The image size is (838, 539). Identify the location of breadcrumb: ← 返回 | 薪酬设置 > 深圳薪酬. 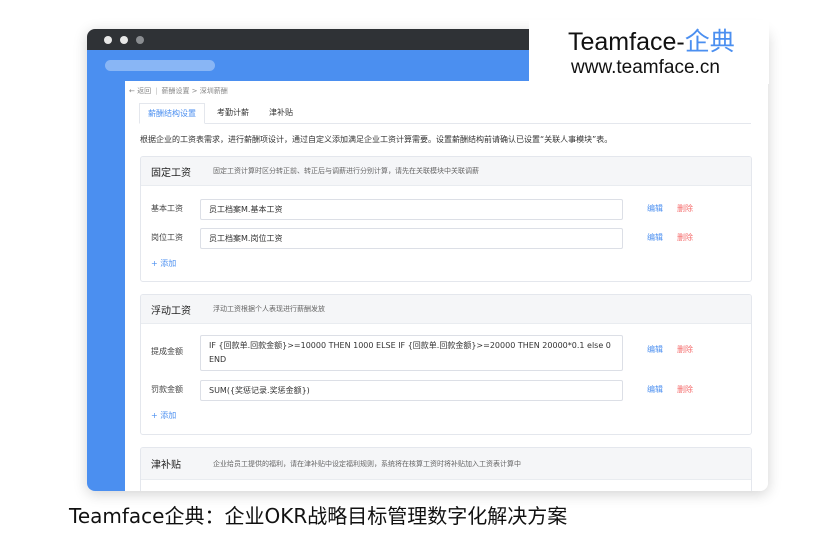
(178, 91).